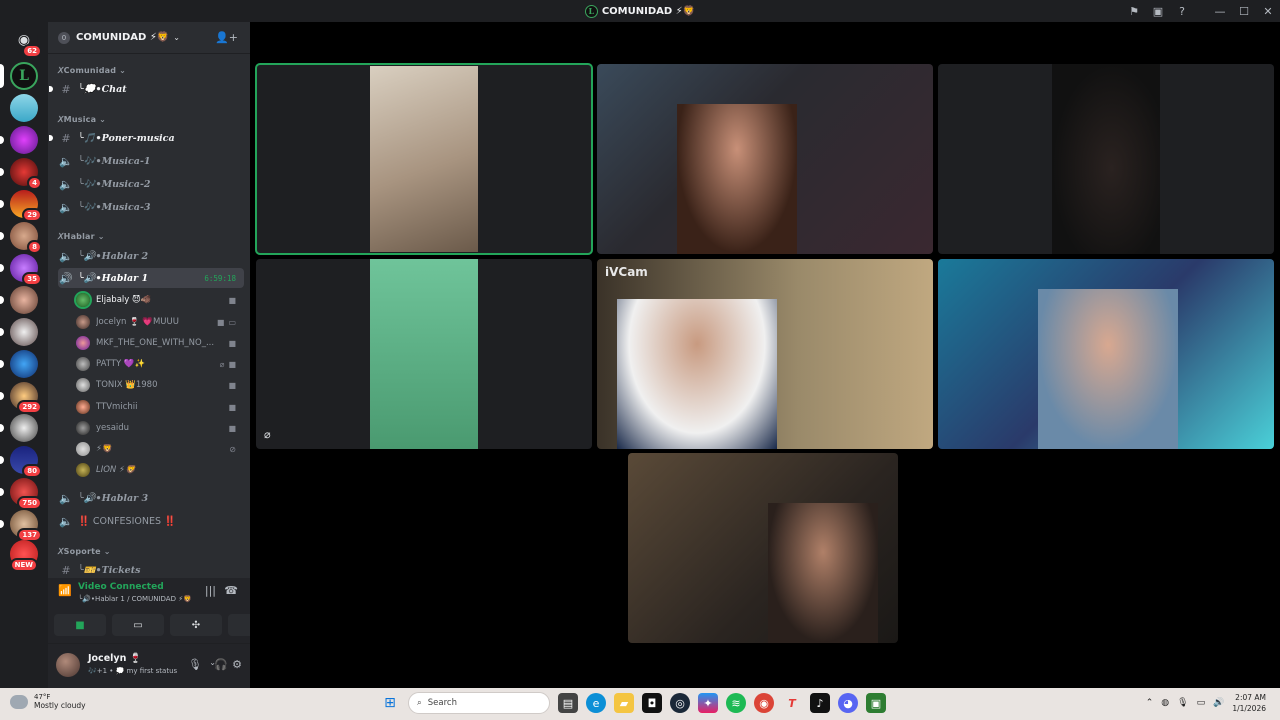 The height and width of the screenshot is (720, 1280). What do you see at coordinates (231, 590) in the screenshot?
I see `disconnect-icon: ☎` at bounding box center [231, 590].